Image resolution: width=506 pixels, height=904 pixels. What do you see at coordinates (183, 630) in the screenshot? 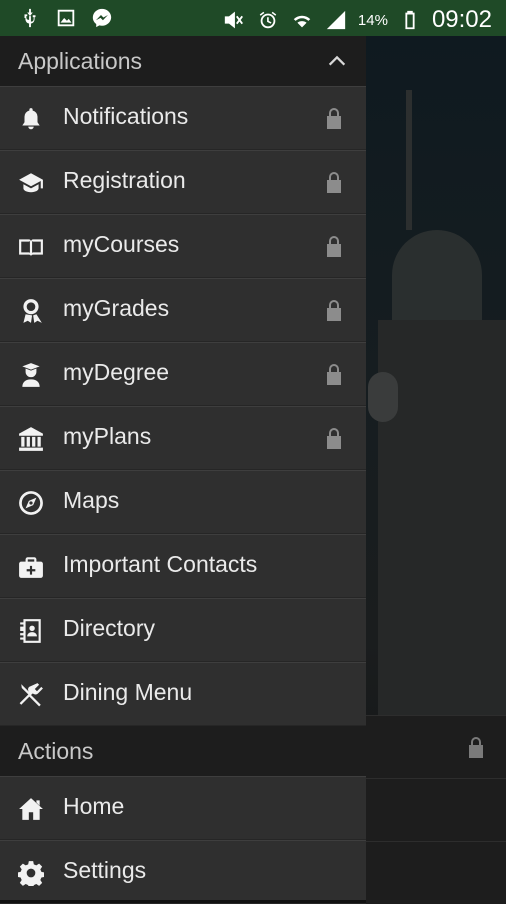
I see `drawer-item-directory: Directory` at bounding box center [183, 630].